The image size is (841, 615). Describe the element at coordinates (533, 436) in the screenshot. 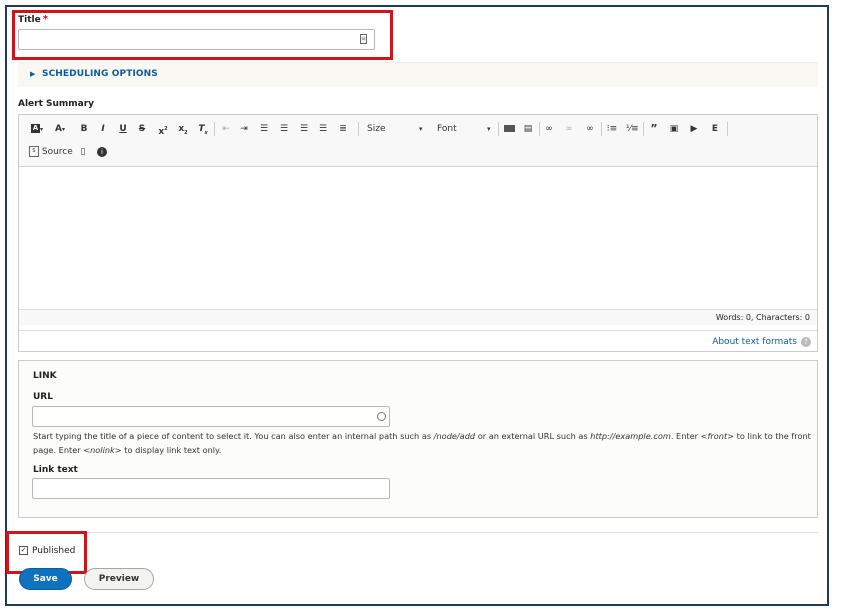

I see `help-text-part: or an external URL such as` at that location.